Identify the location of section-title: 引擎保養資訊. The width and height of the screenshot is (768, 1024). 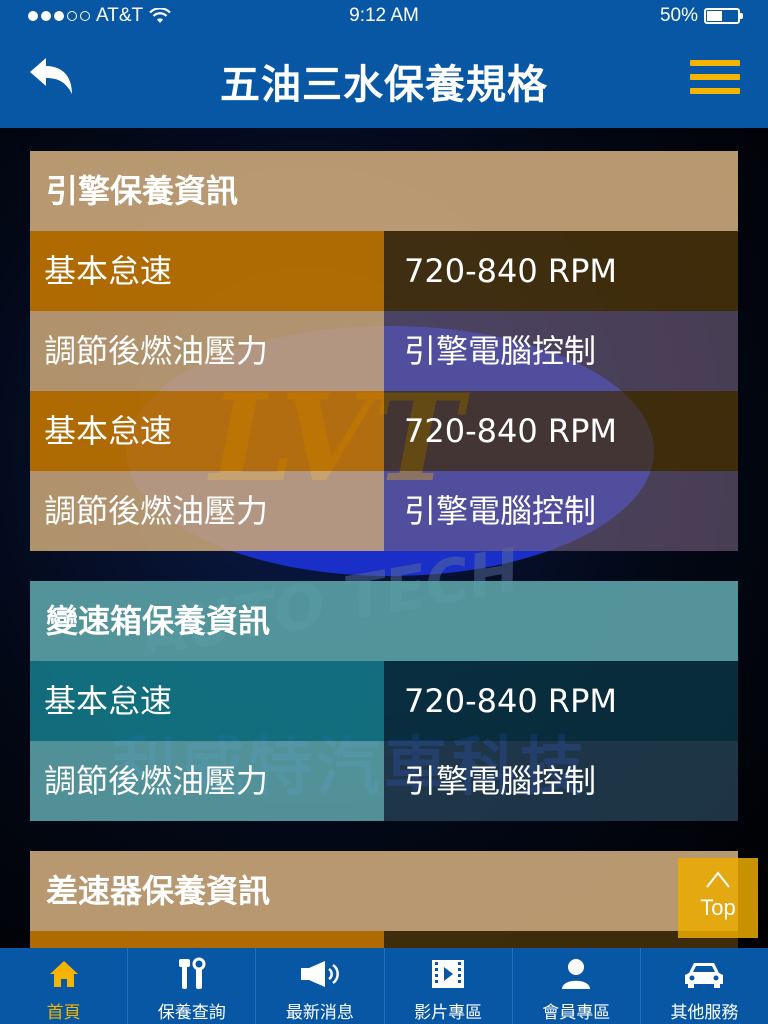
(384, 191).